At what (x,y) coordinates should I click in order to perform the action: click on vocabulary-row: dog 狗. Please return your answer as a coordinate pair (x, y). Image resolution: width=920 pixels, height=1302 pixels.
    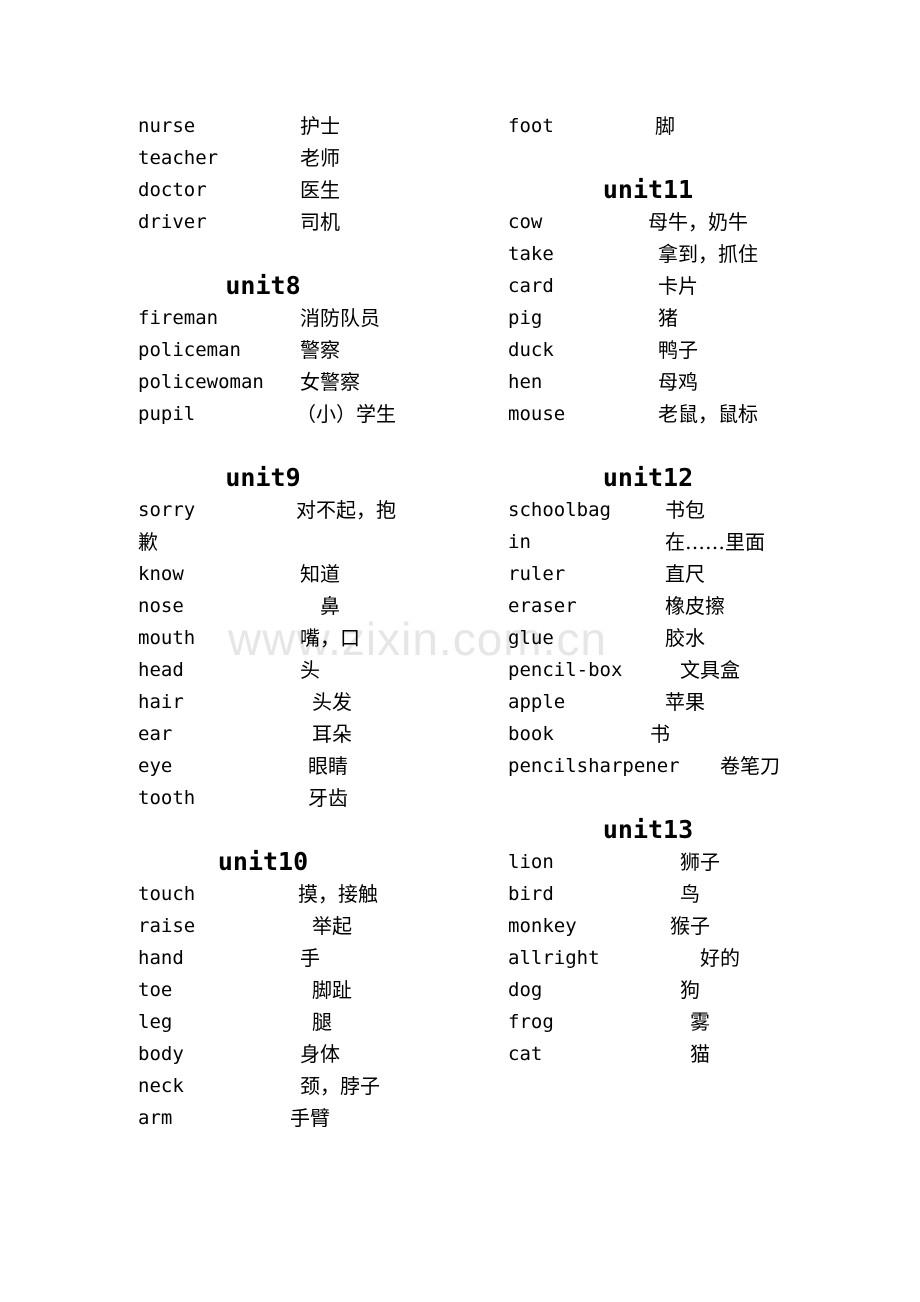
    Looking at the image, I should click on (708, 990).